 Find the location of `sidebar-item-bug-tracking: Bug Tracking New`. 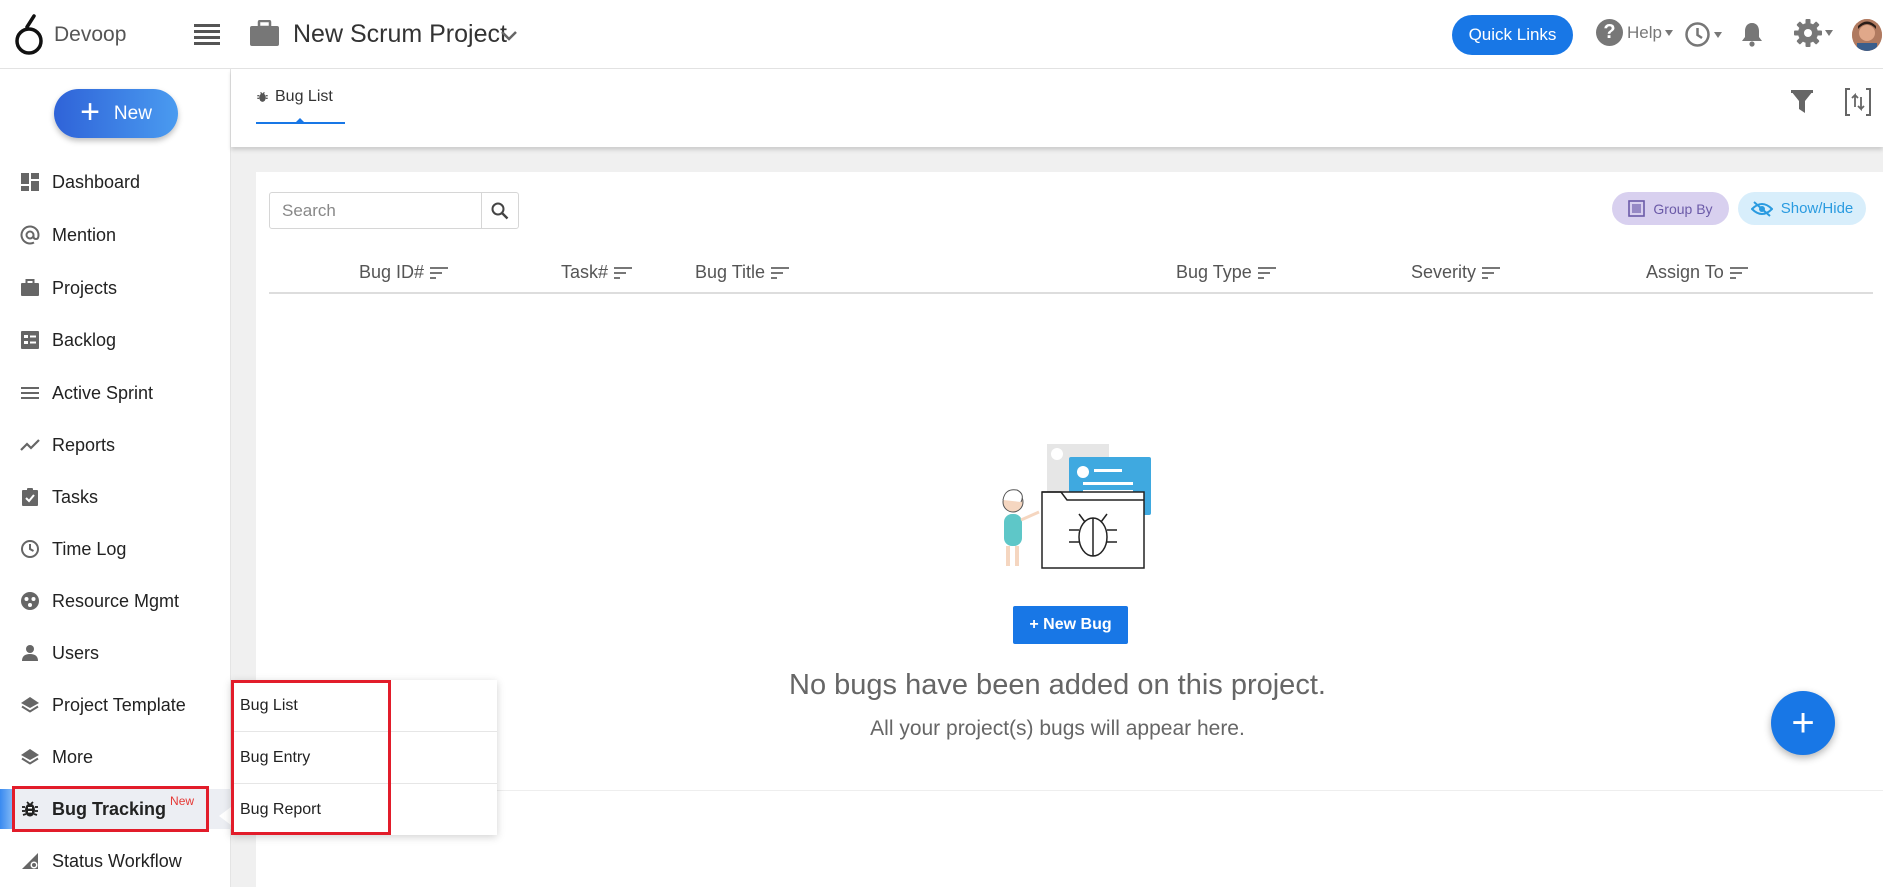

sidebar-item-bug-tracking: Bug Tracking New is located at coordinates (115, 809).